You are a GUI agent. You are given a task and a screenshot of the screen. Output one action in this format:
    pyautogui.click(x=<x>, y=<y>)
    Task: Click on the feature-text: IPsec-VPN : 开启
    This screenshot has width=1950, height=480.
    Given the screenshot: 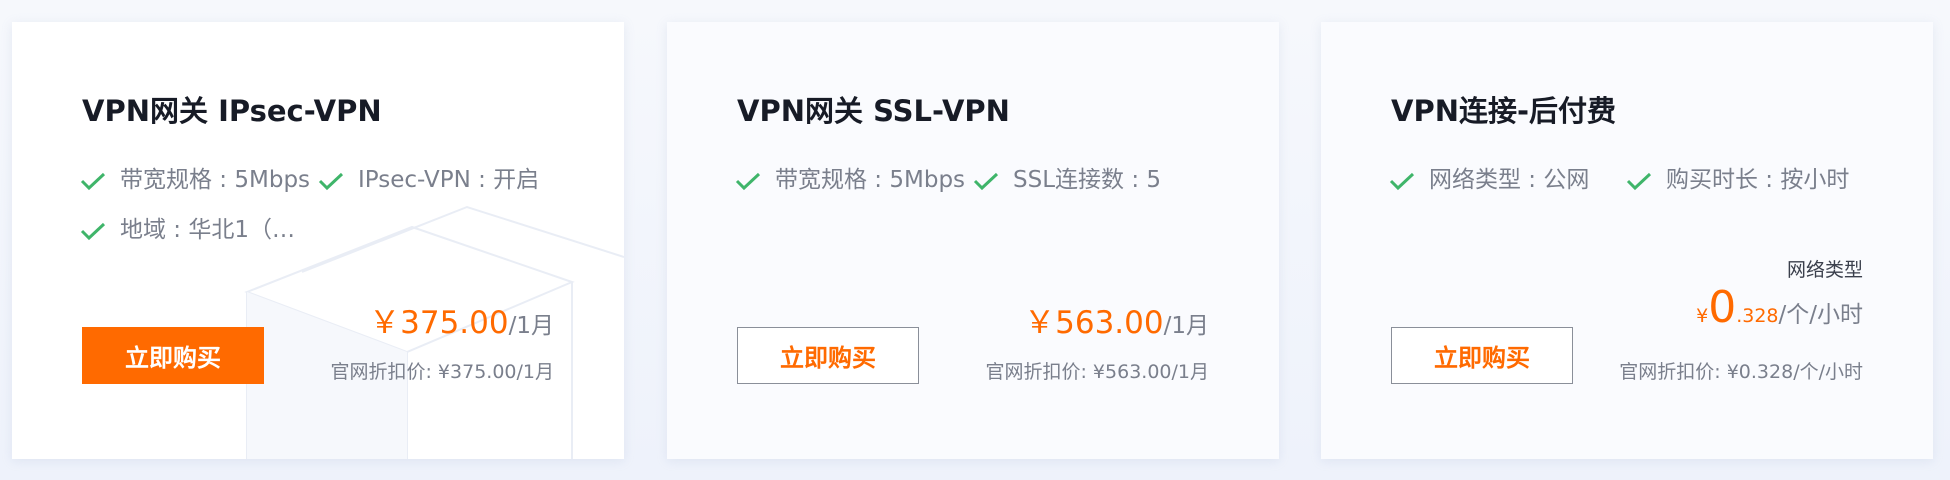 What is the action you would take?
    pyautogui.click(x=449, y=180)
    